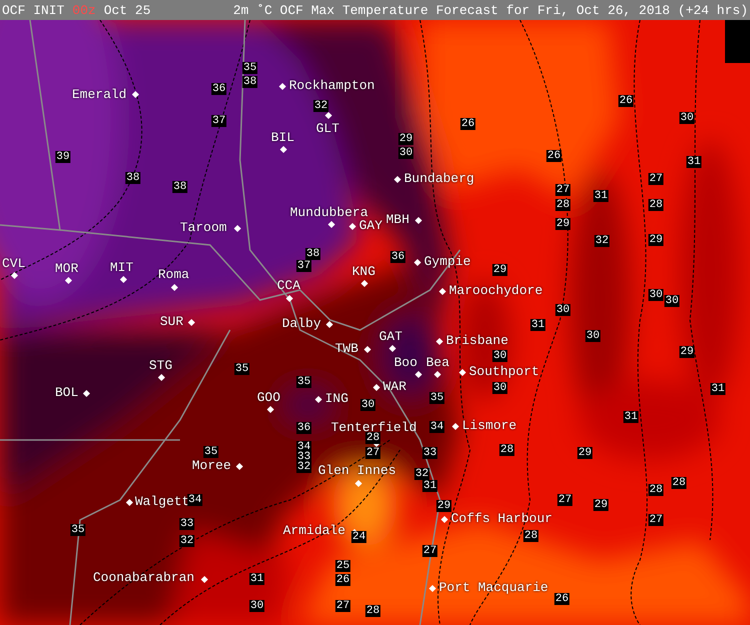  What do you see at coordinates (343, 566) in the screenshot?
I see `contour-label: 25` at bounding box center [343, 566].